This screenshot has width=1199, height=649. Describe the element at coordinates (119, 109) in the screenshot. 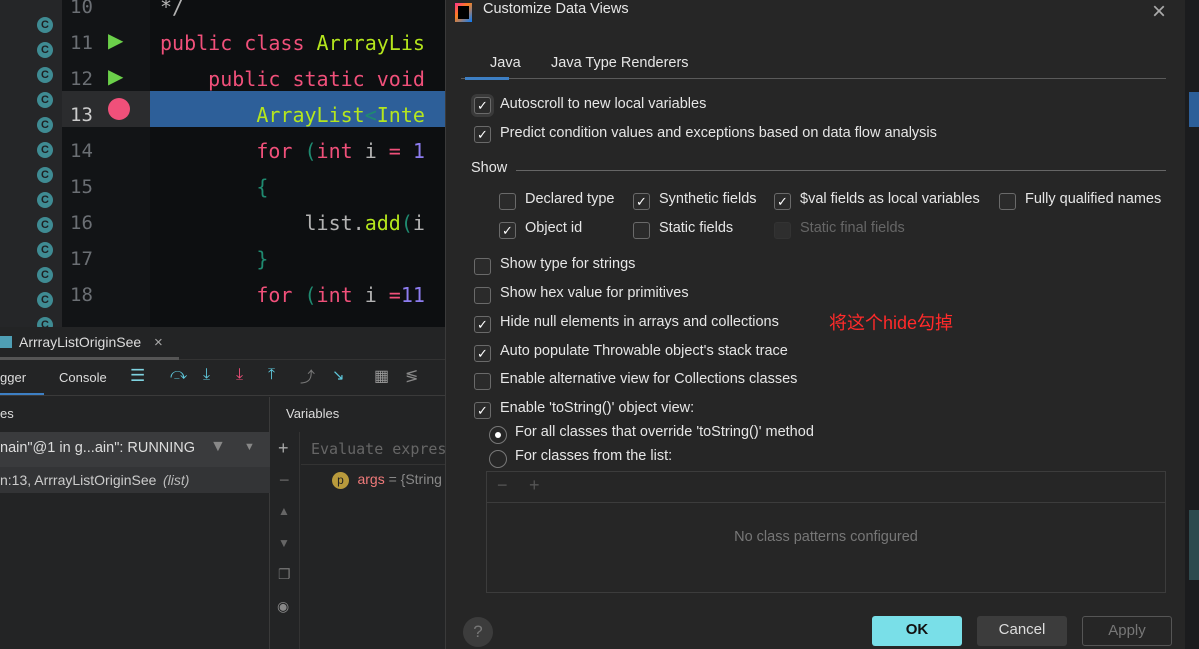

I see `breakpoint-icon` at that location.